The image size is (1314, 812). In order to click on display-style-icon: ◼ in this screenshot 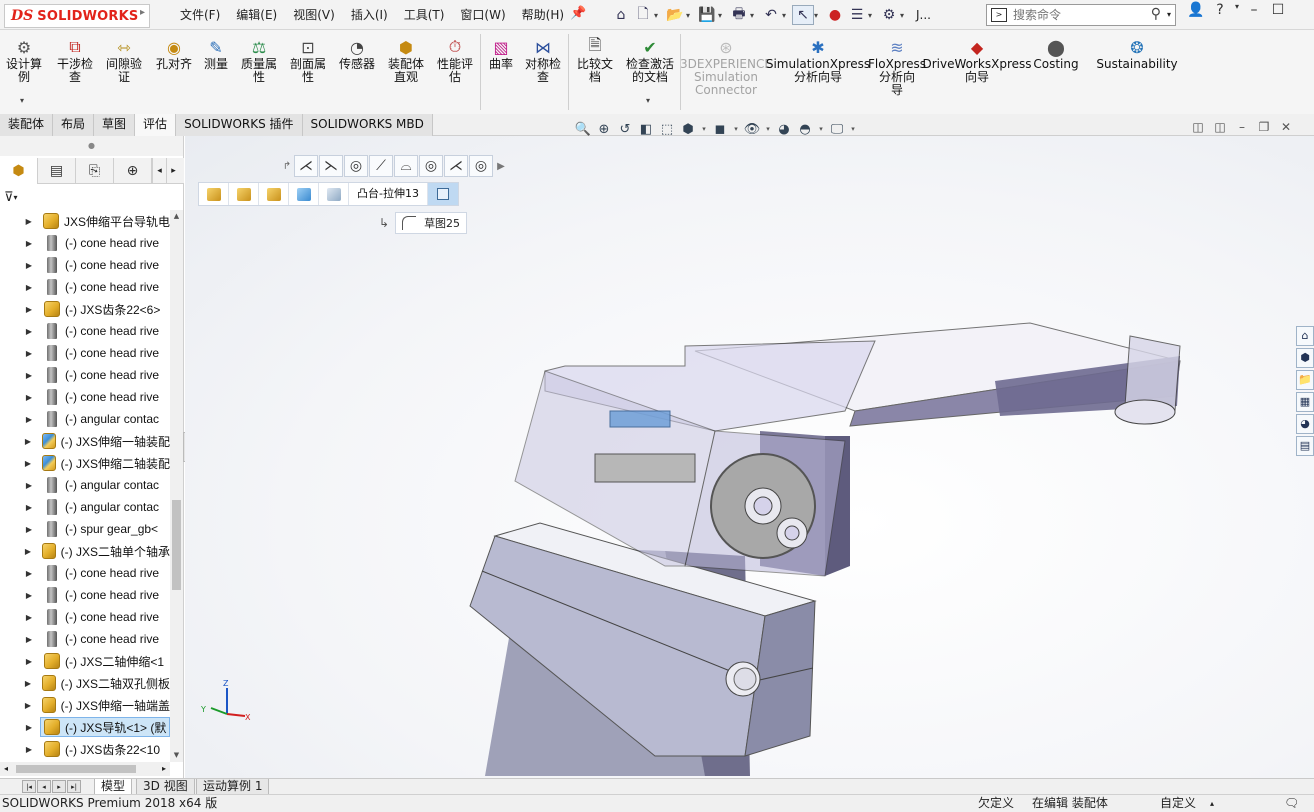, I will do `click(720, 129)`.